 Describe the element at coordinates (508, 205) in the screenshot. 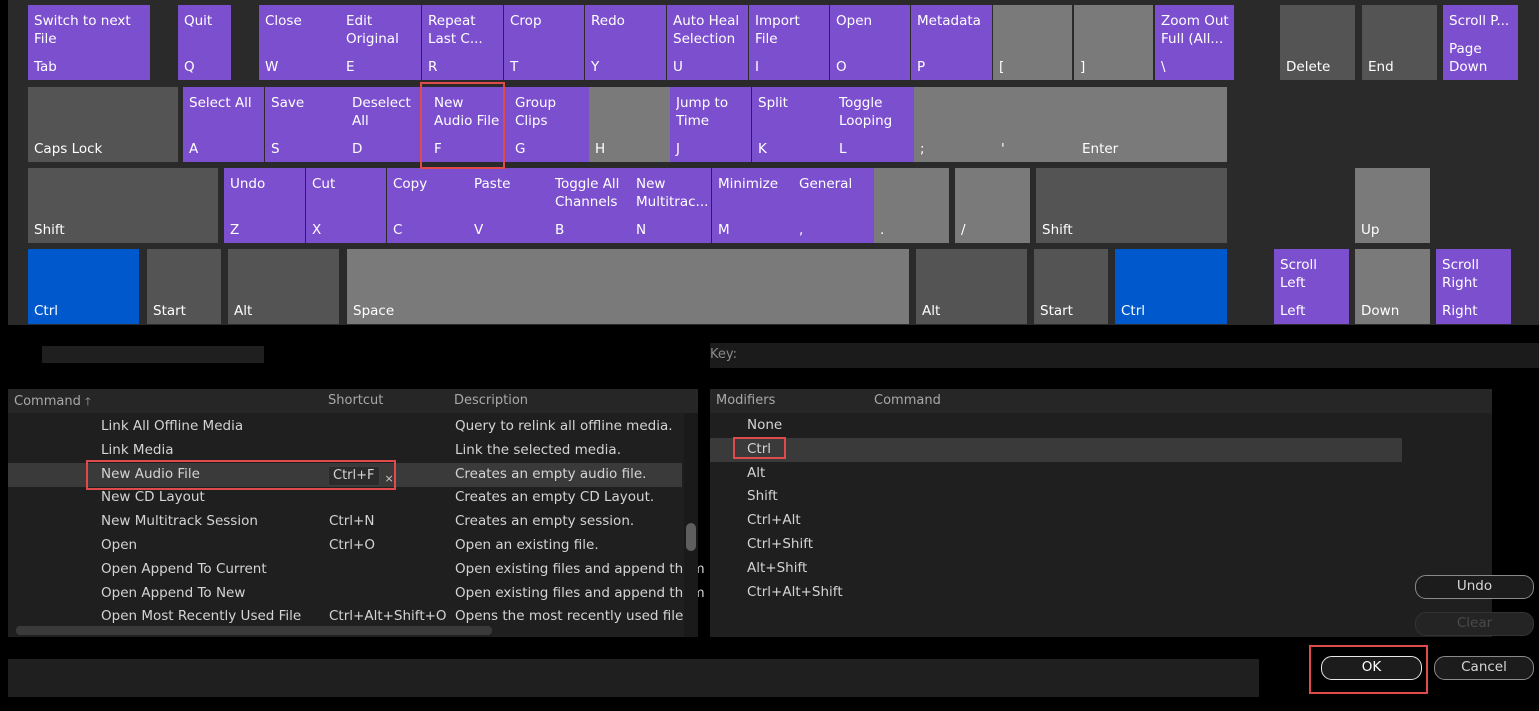

I see `key-v: Paste V` at that location.